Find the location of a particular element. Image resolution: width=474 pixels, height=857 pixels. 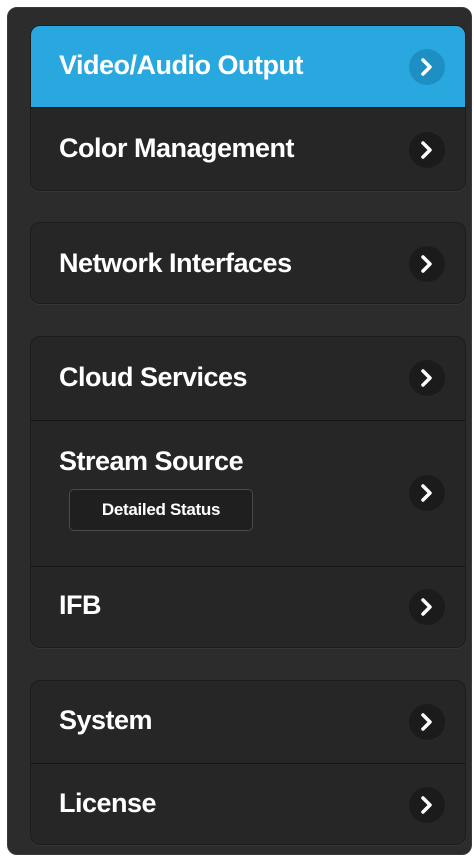

menu-item-label: Network Interfaces is located at coordinates (175, 263).